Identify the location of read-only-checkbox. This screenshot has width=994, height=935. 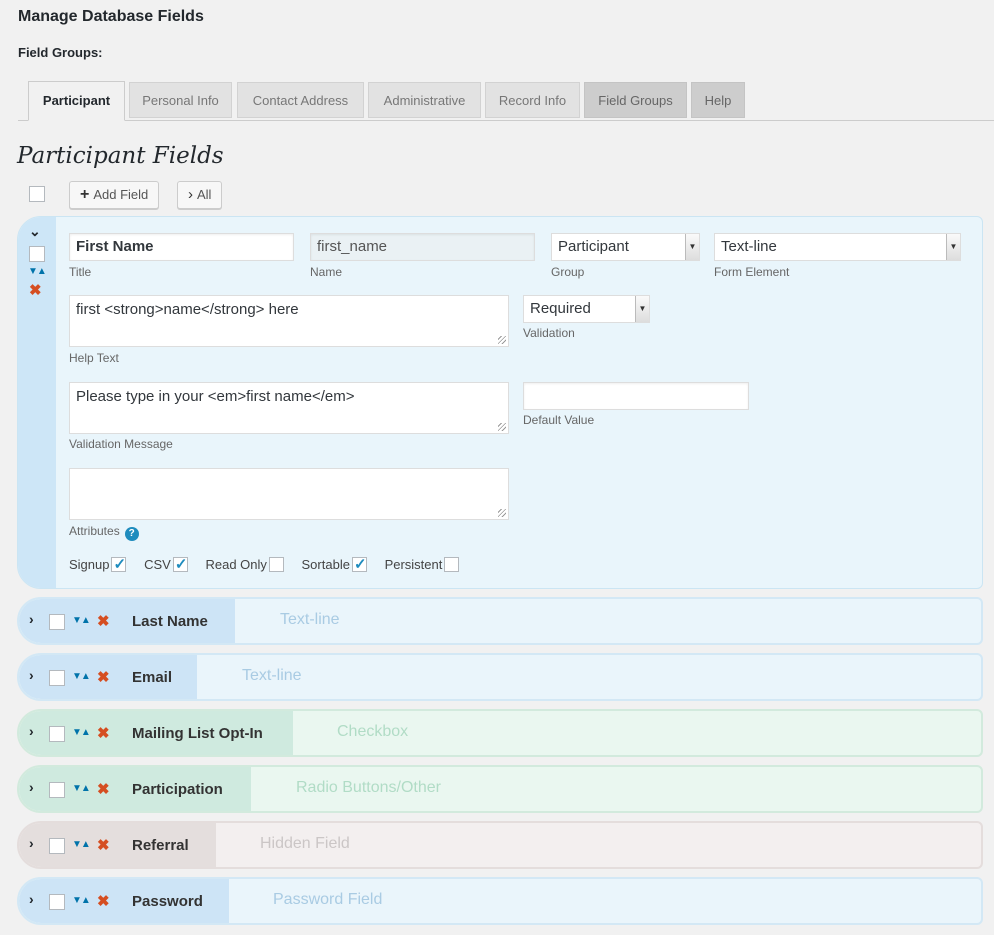
(276, 564).